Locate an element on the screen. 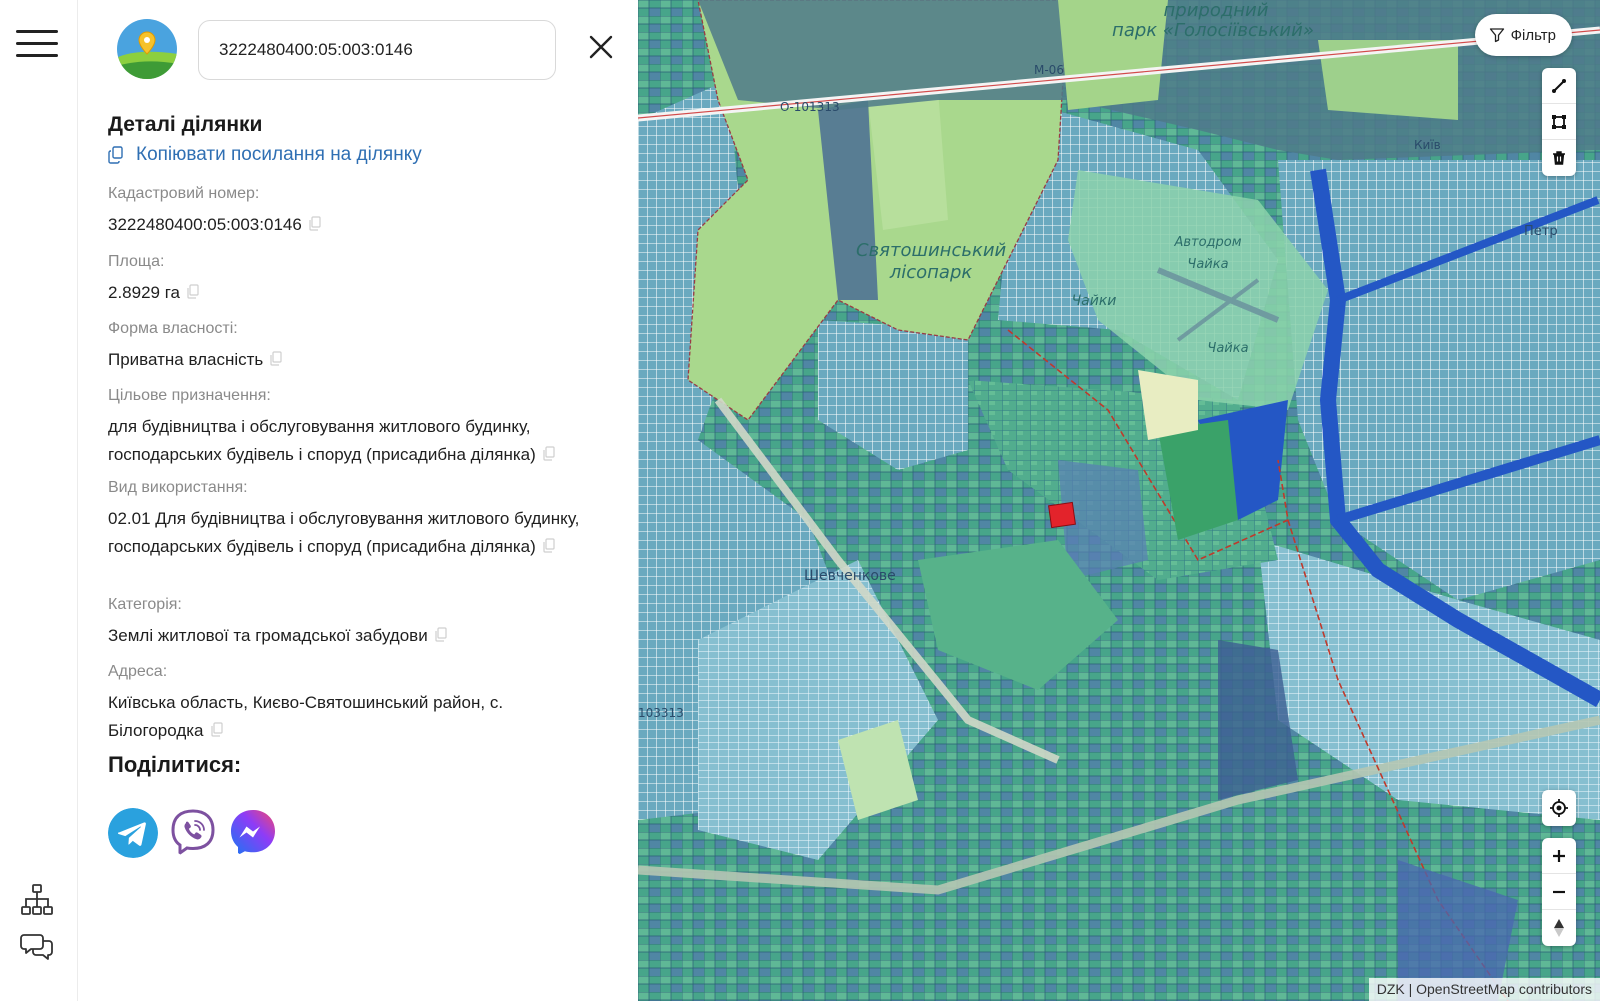  field-area: Площа: 2.8929 га is located at coordinates (358, 280).